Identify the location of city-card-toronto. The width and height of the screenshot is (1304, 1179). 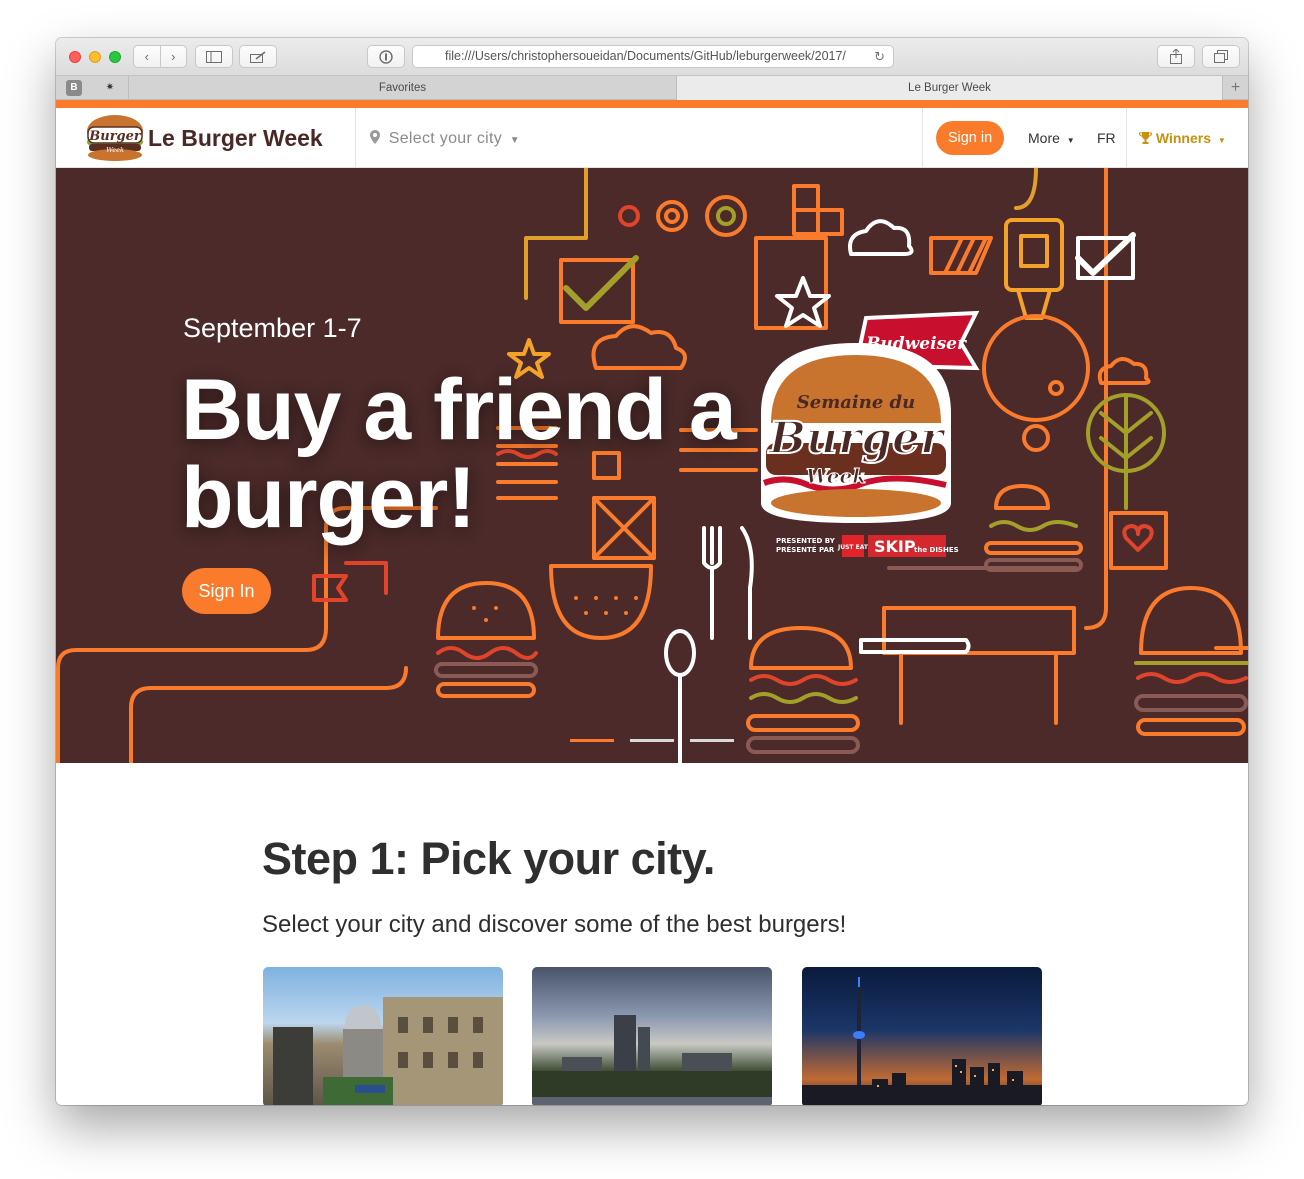
(922, 1036).